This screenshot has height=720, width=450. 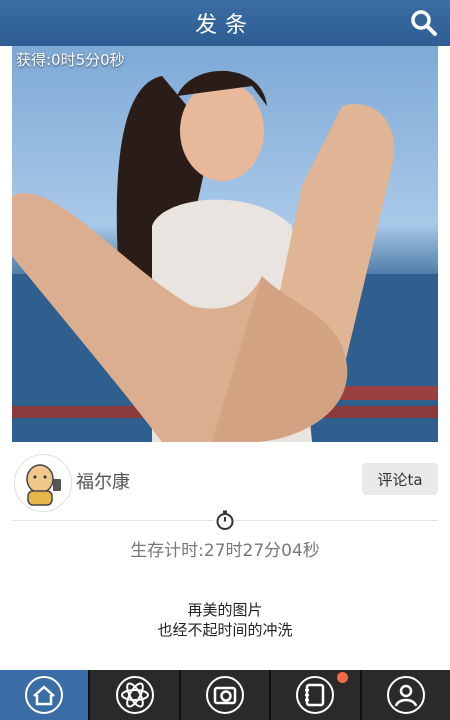 I want to click on camera-icon, so click(x=225, y=695).